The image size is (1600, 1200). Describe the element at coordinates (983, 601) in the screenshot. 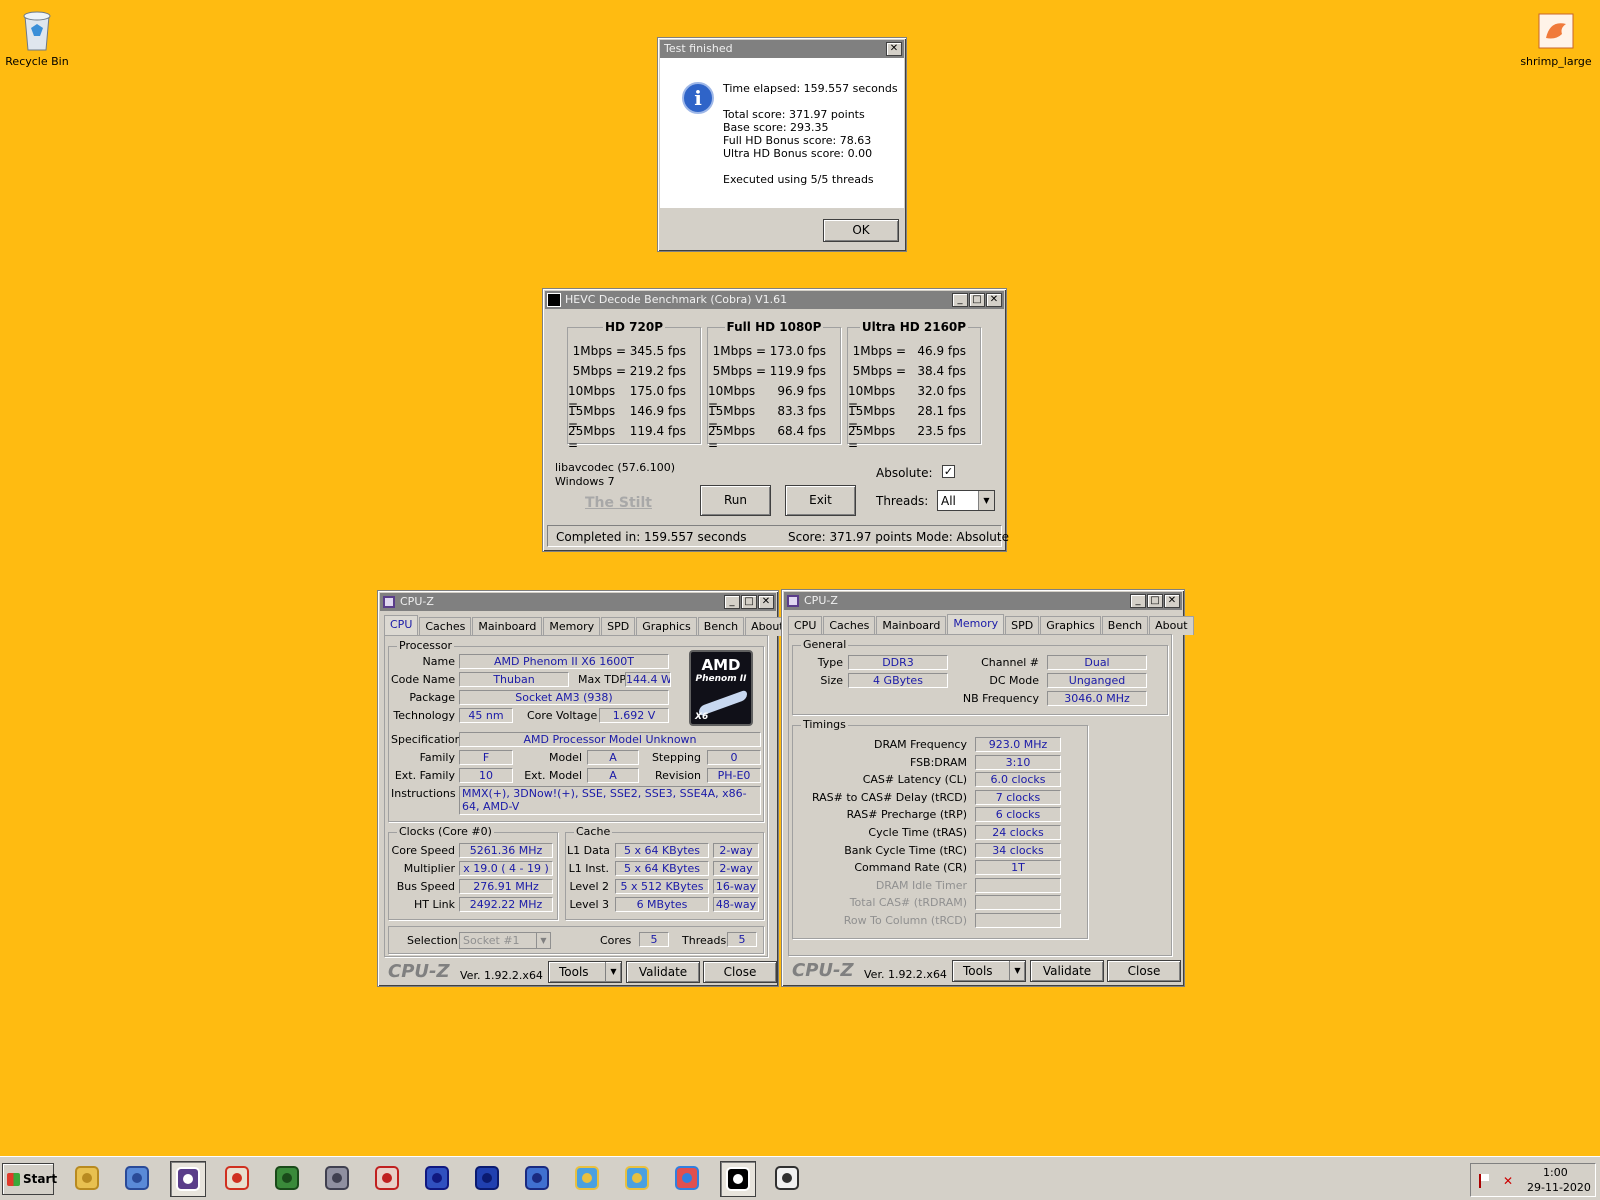

I see `cpuz-memory-titlebar: CPU-Z _ □ ✕` at that location.